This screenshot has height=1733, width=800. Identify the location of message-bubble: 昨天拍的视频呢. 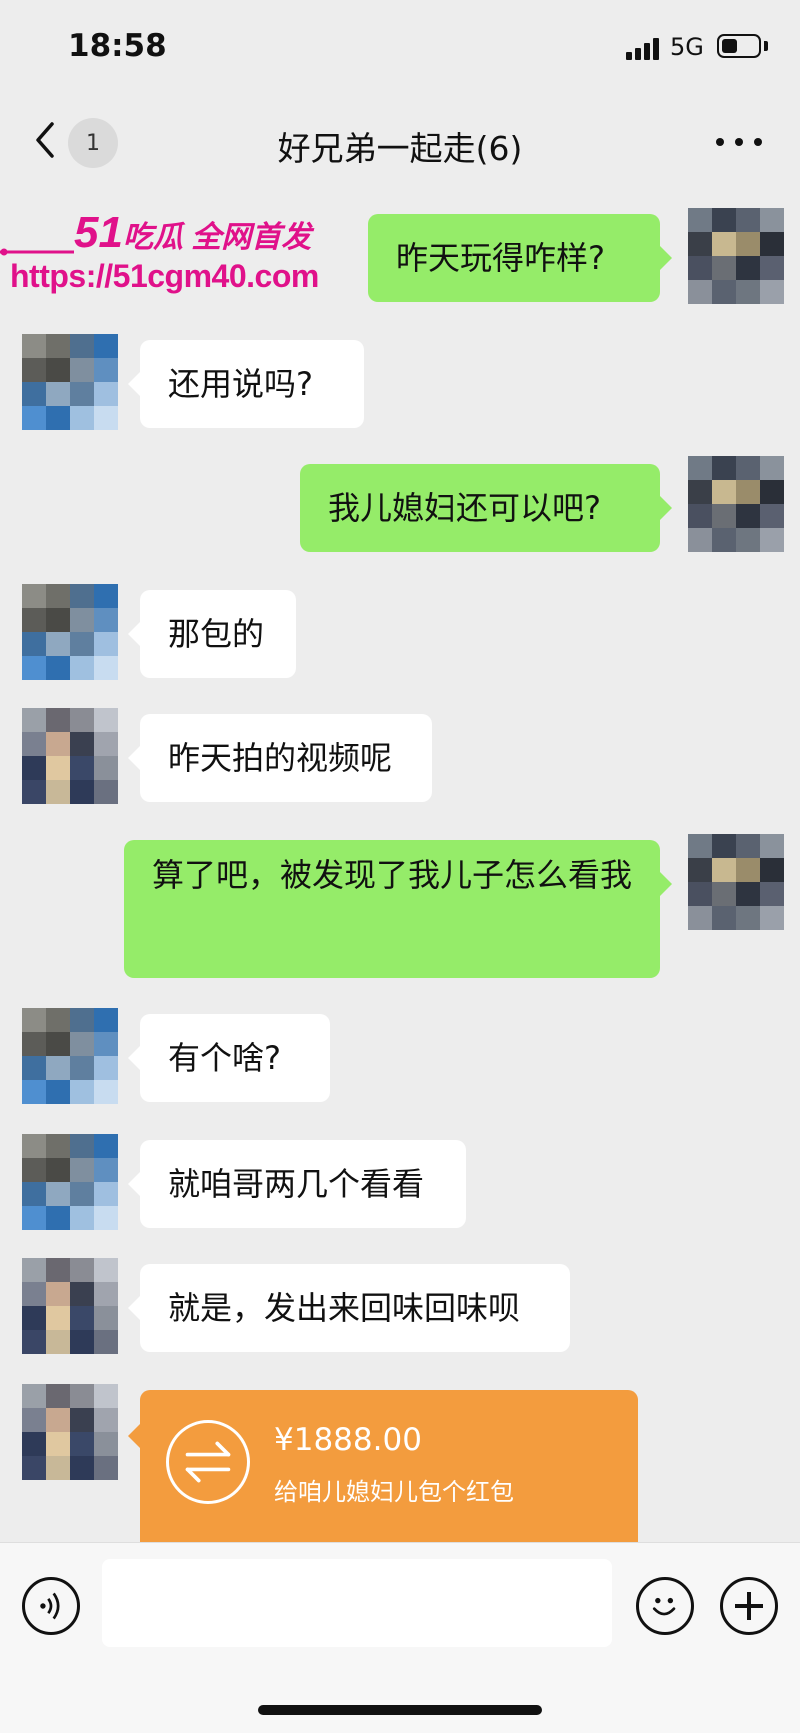
(280, 758).